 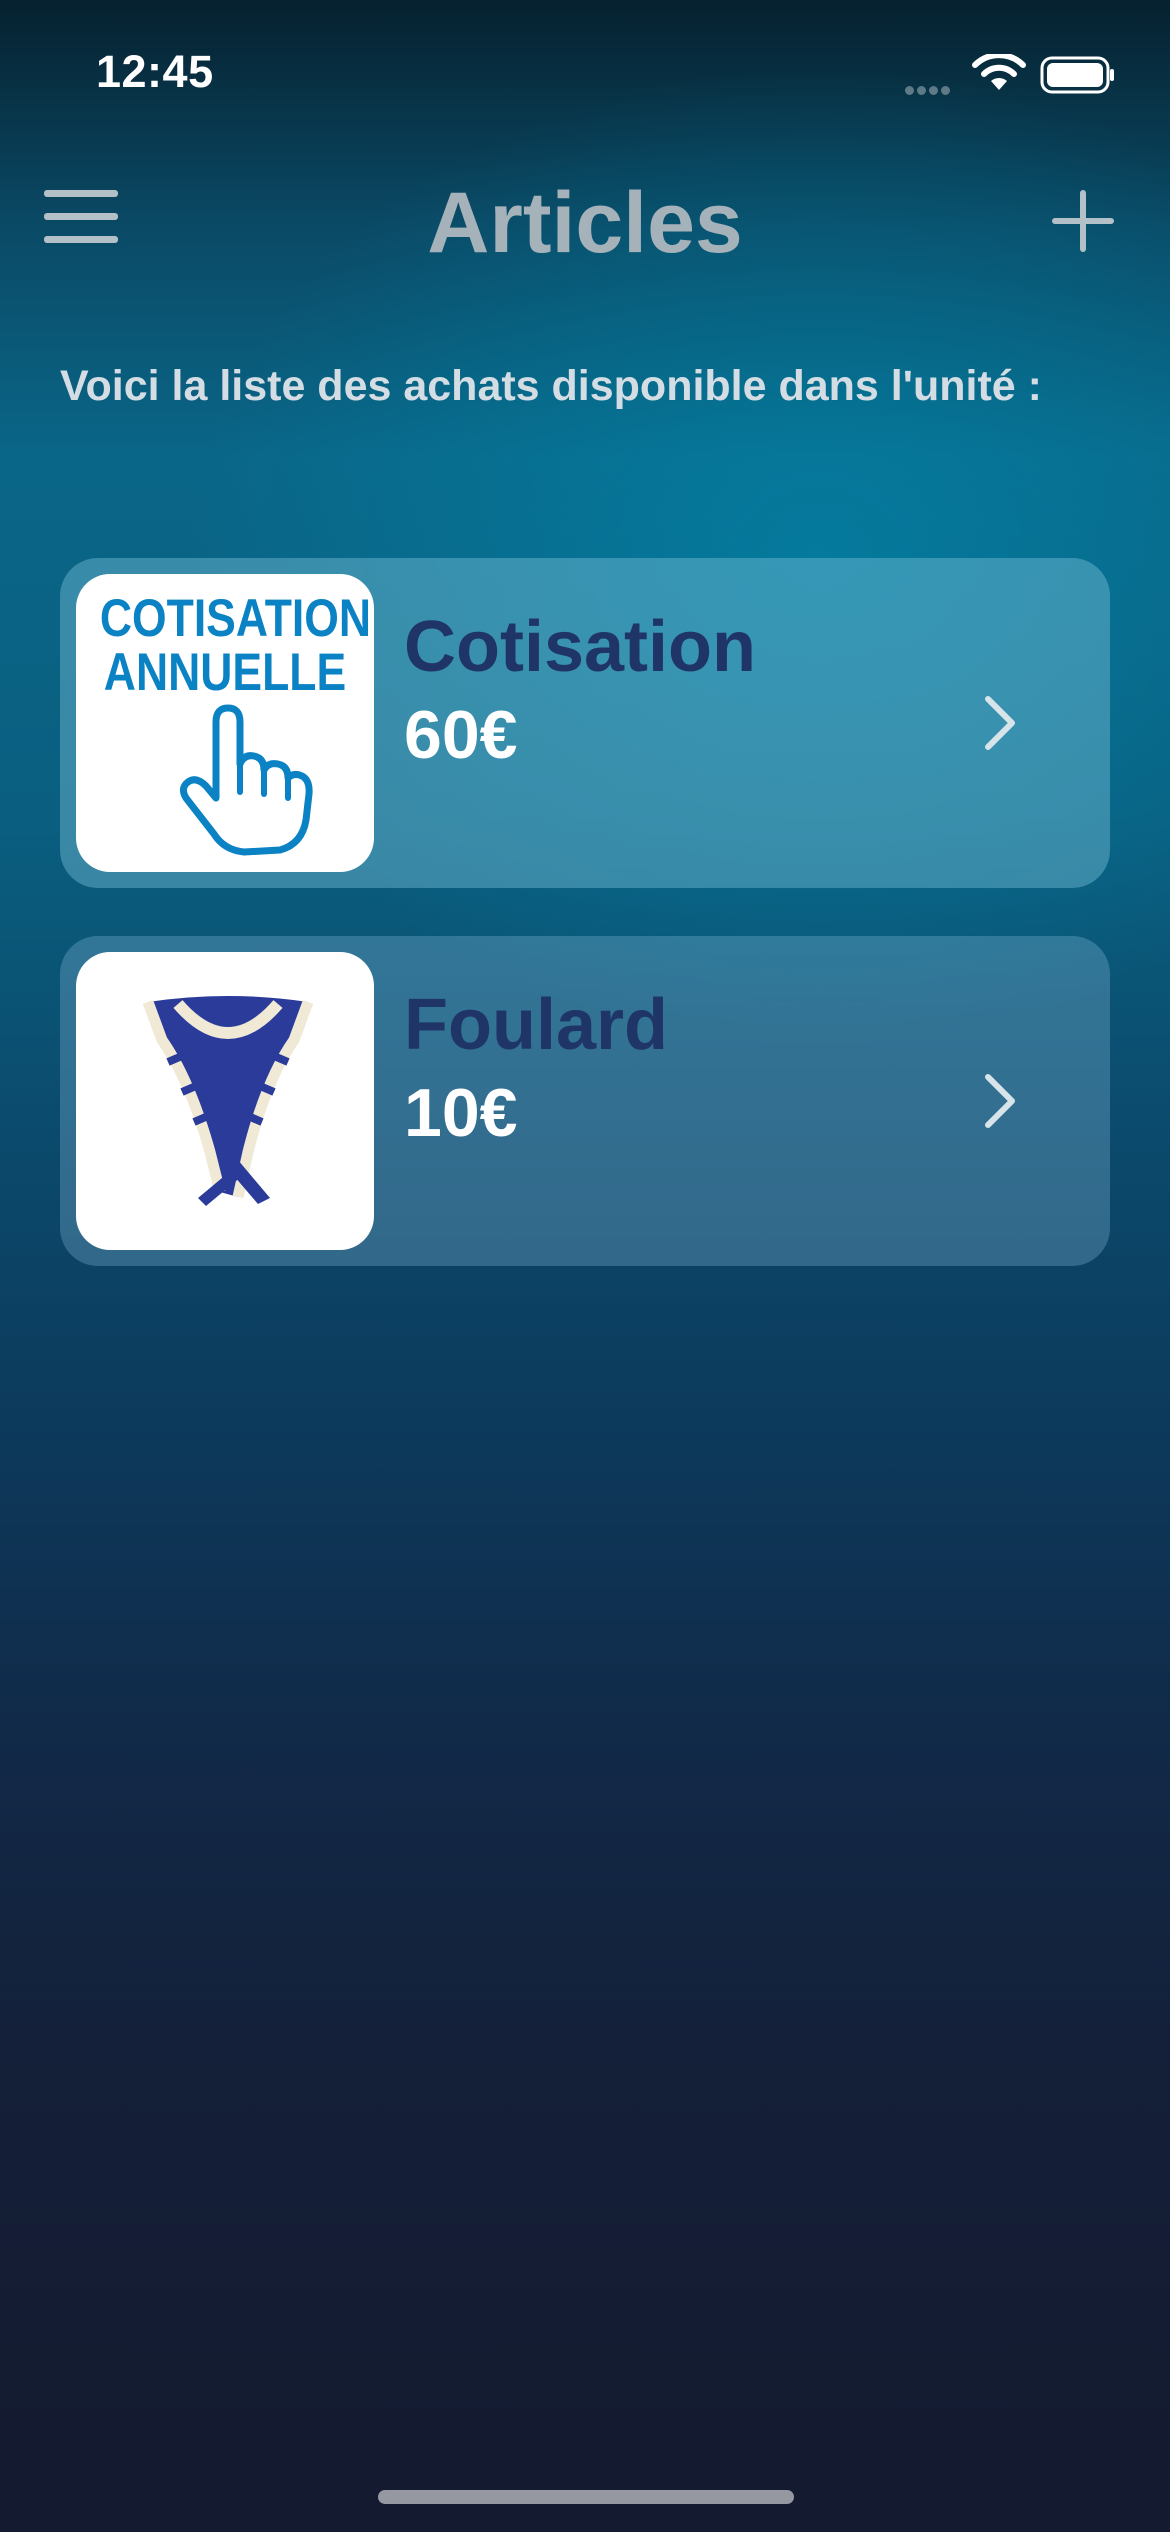 I want to click on foulard-image, so click(x=225, y=1101).